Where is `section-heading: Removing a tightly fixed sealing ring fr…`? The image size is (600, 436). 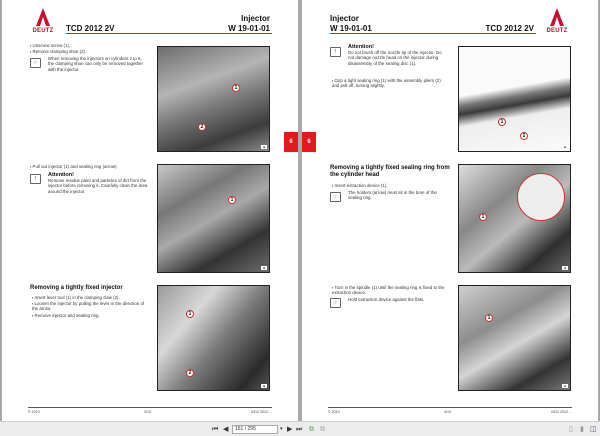
section-heading: Removing a tightly fixed sealing ring fr… is located at coordinates (390, 171).